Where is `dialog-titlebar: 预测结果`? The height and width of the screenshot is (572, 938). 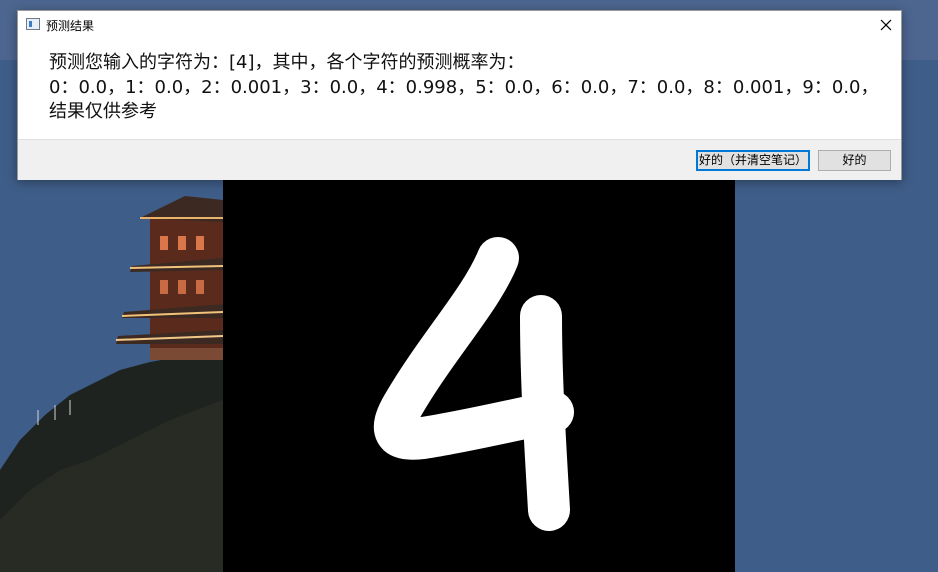 dialog-titlebar: 预测结果 is located at coordinates (459, 25).